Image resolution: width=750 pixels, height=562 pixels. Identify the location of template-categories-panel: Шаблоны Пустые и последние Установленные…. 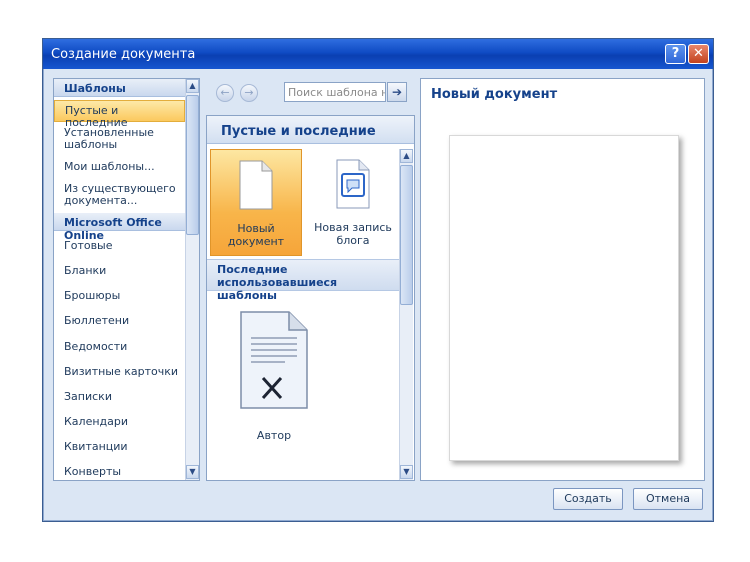
(126, 279).